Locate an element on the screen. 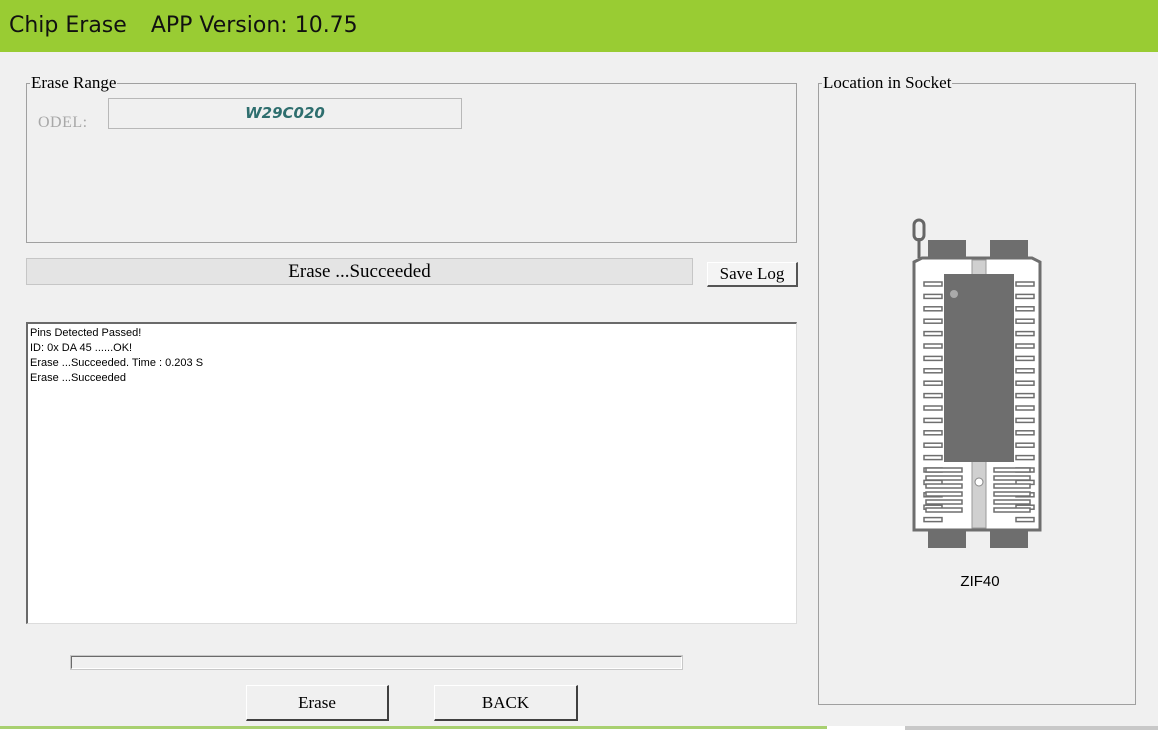 The image size is (1158, 735). log-line: ID: 0x DA 45 ......OK! is located at coordinates (81, 348).